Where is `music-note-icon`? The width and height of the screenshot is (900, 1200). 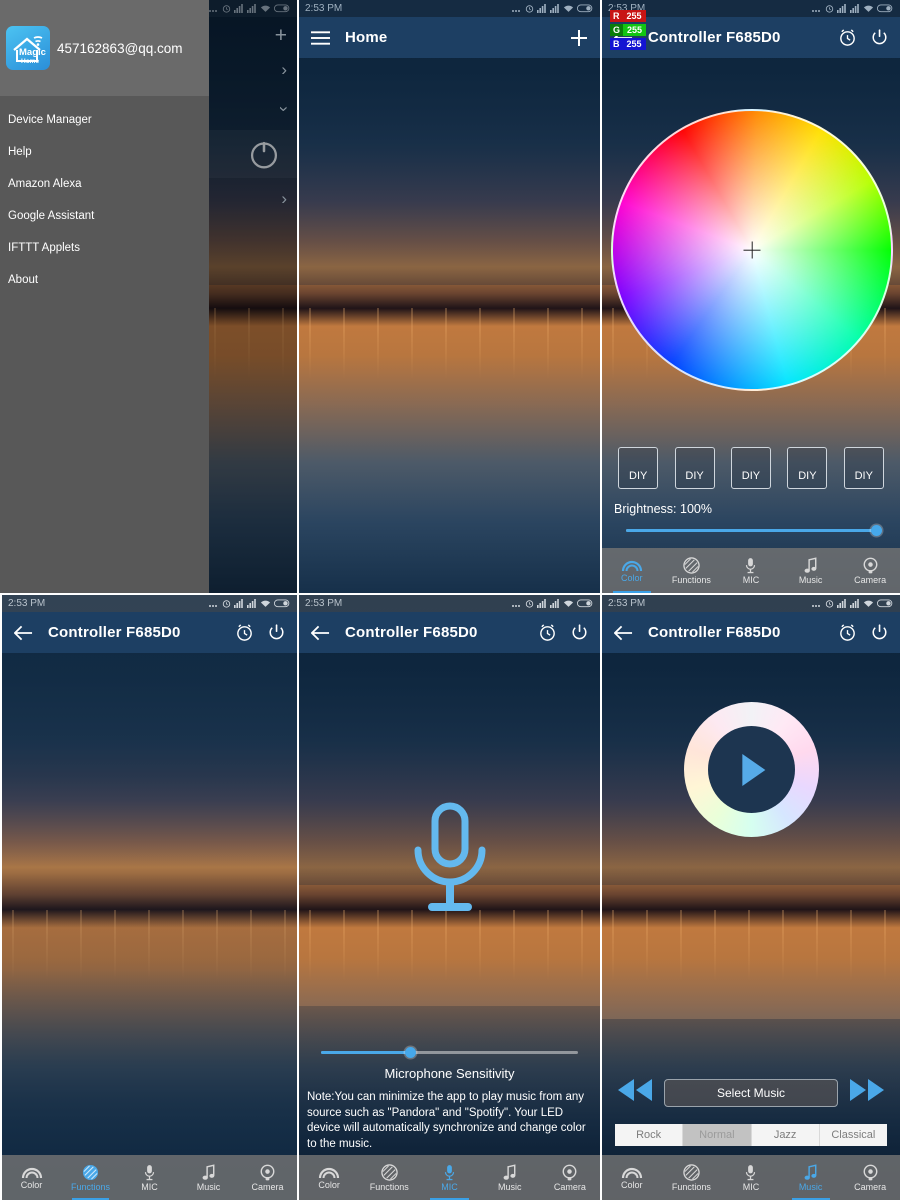 music-note-icon is located at coordinates (510, 1172).